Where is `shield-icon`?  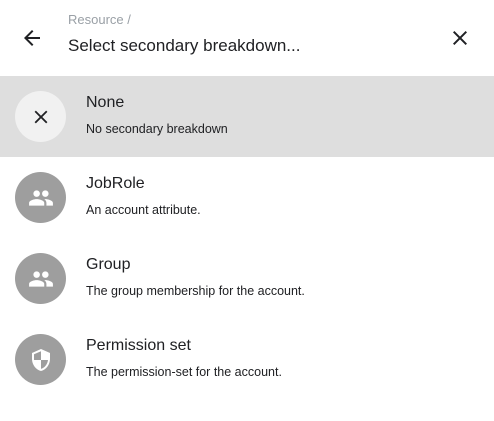
shield-icon is located at coordinates (40, 359).